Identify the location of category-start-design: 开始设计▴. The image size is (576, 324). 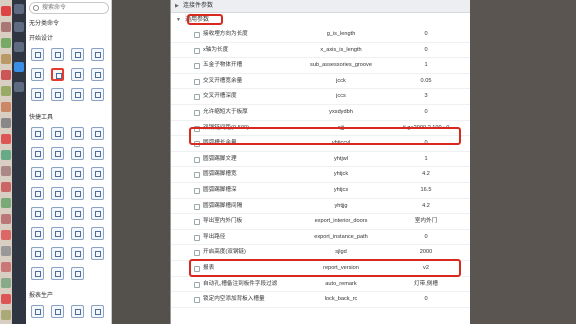
(76, 37).